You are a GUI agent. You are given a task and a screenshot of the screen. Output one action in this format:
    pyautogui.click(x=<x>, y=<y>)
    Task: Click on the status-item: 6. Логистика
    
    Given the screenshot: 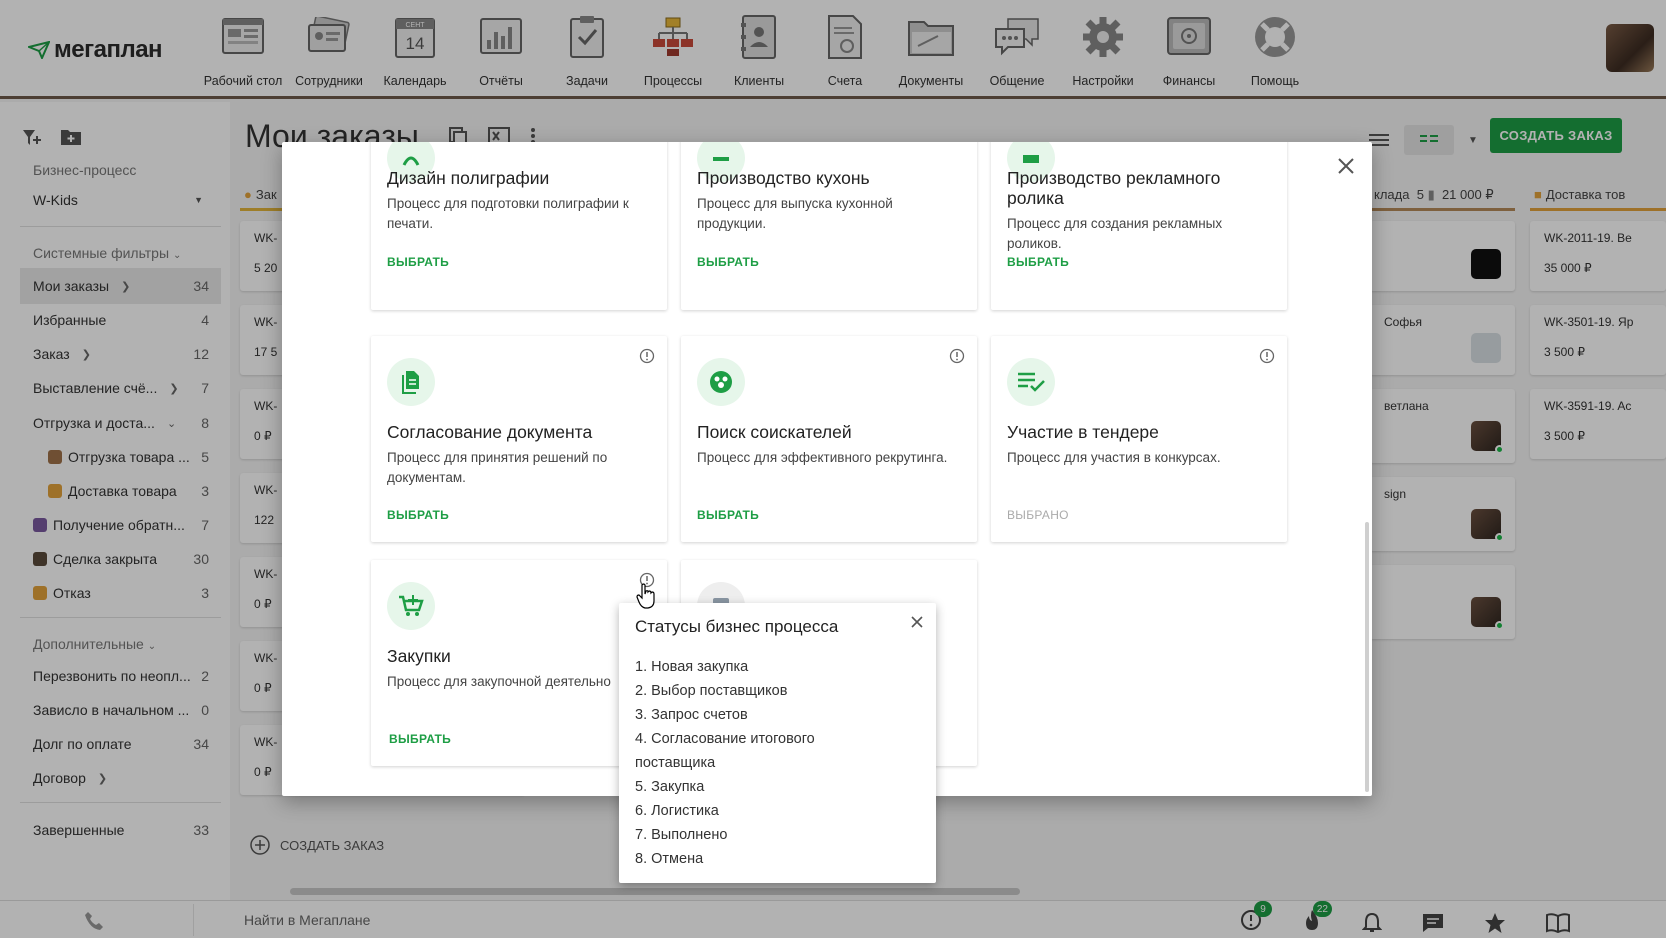 What is the action you would take?
    pyautogui.click(x=677, y=811)
    